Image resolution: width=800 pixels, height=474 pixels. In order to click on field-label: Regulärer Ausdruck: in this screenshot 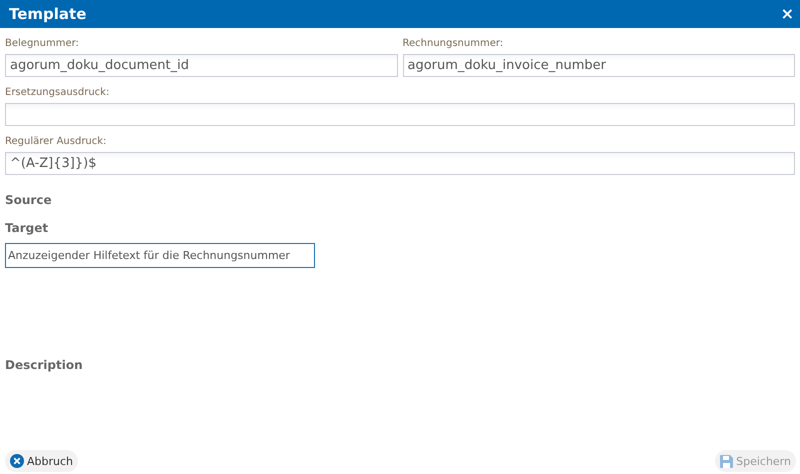, I will do `click(56, 142)`.